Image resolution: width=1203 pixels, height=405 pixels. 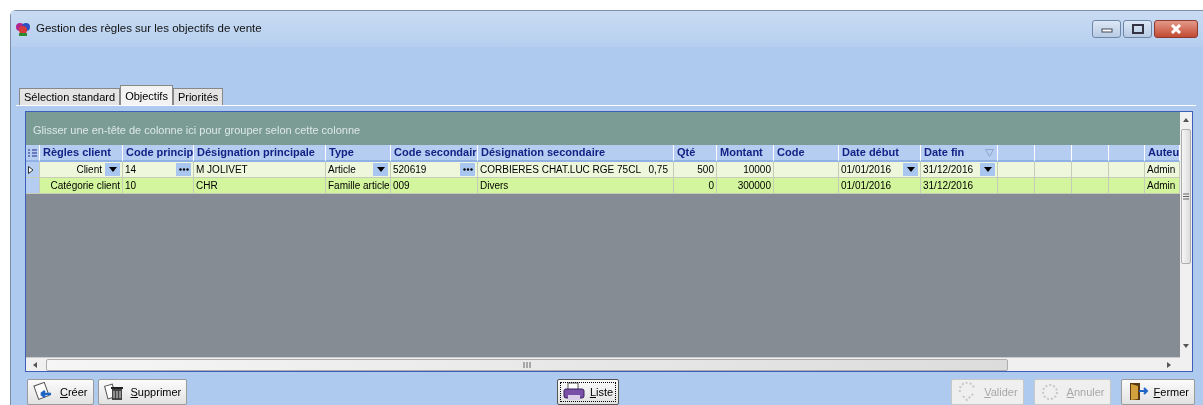 I want to click on lookup-field: 520619, so click(x=434, y=170).